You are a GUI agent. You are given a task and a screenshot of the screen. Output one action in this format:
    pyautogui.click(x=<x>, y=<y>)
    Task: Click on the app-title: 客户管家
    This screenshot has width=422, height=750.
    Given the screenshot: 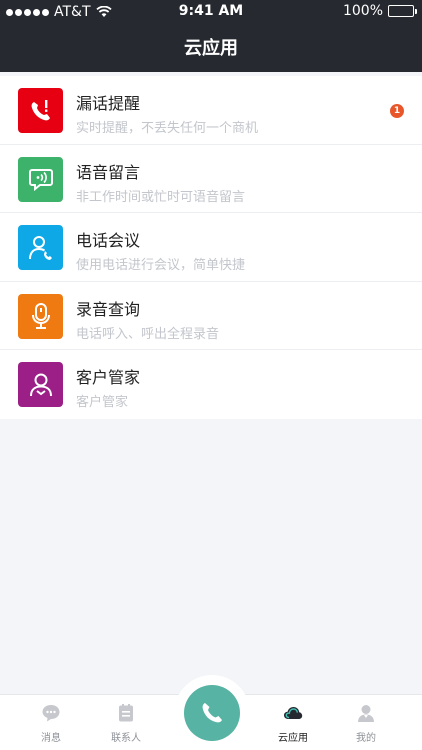 What is the action you would take?
    pyautogui.click(x=108, y=378)
    